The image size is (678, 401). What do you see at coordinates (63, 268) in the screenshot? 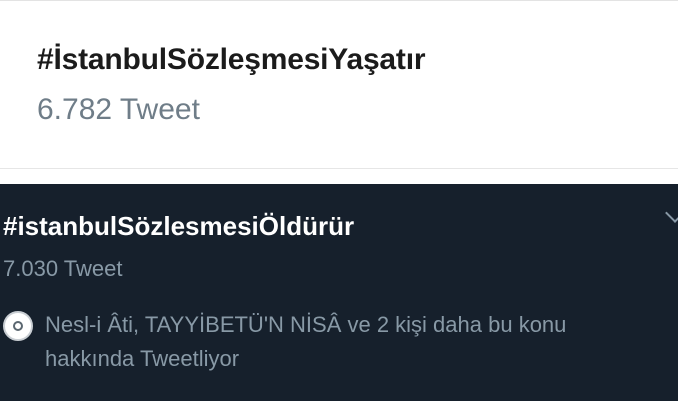
I see `trend-tweet-count: 7.030 Tweet` at bounding box center [63, 268].